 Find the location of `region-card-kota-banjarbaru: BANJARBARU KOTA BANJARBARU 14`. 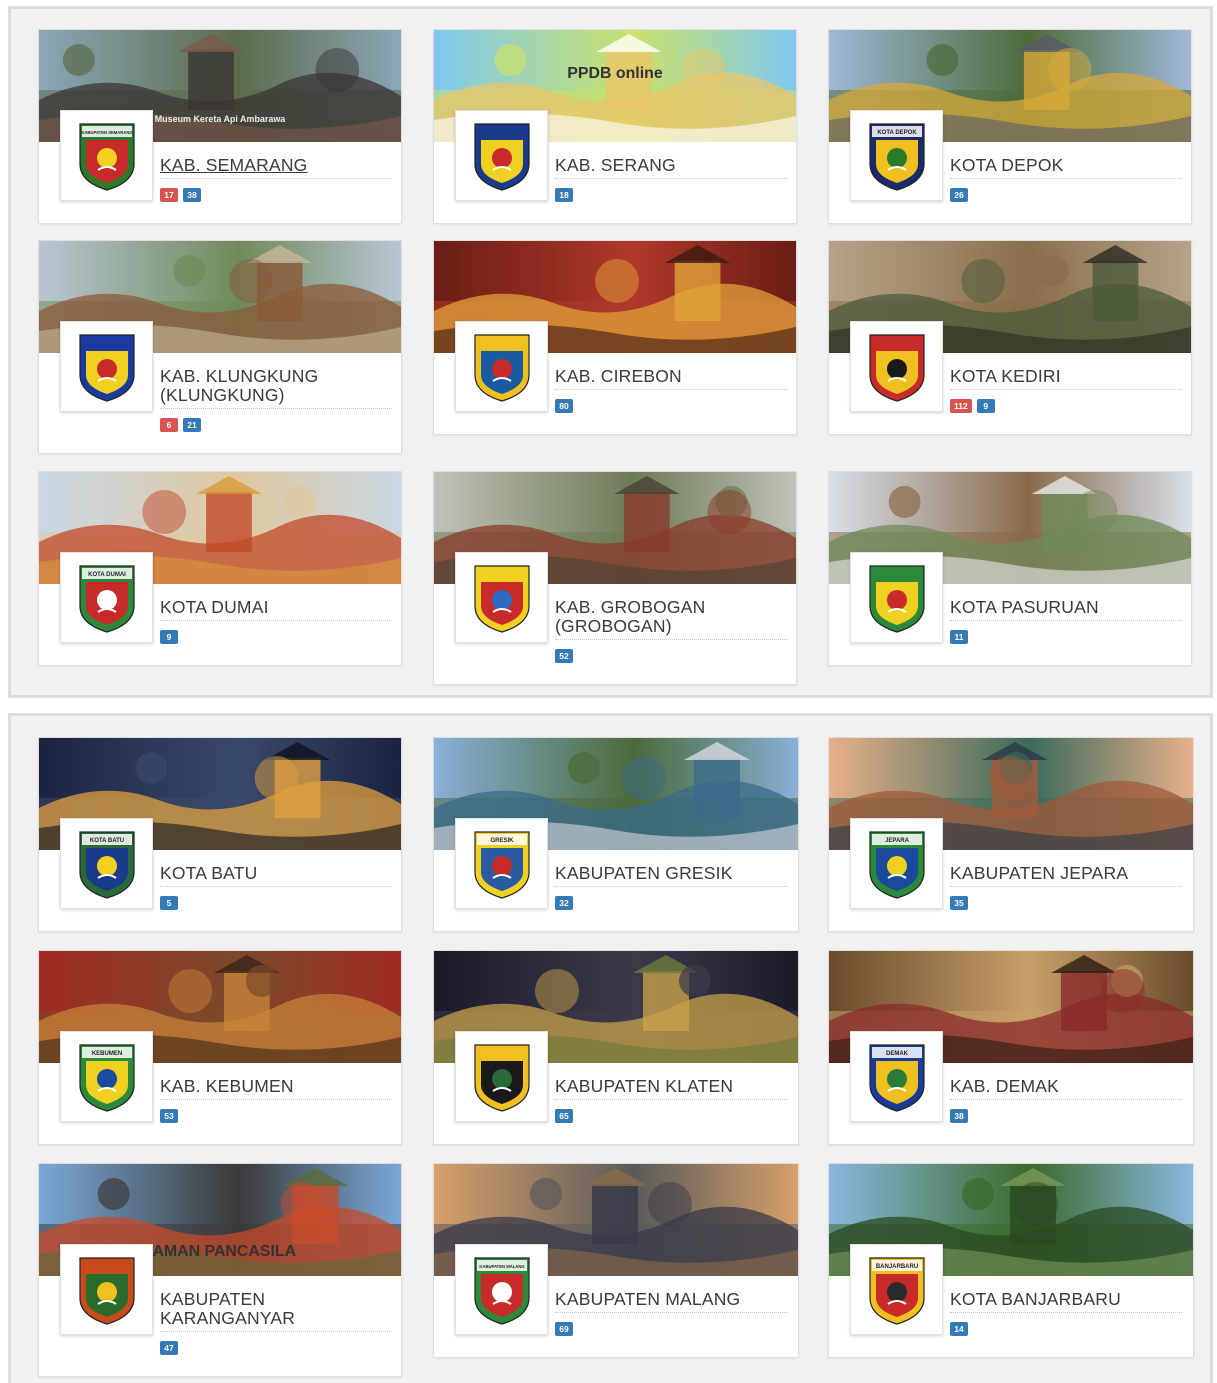

region-card-kota-banjarbaru: BANJARBARU KOTA BANJARBARU 14 is located at coordinates (1011, 1260).